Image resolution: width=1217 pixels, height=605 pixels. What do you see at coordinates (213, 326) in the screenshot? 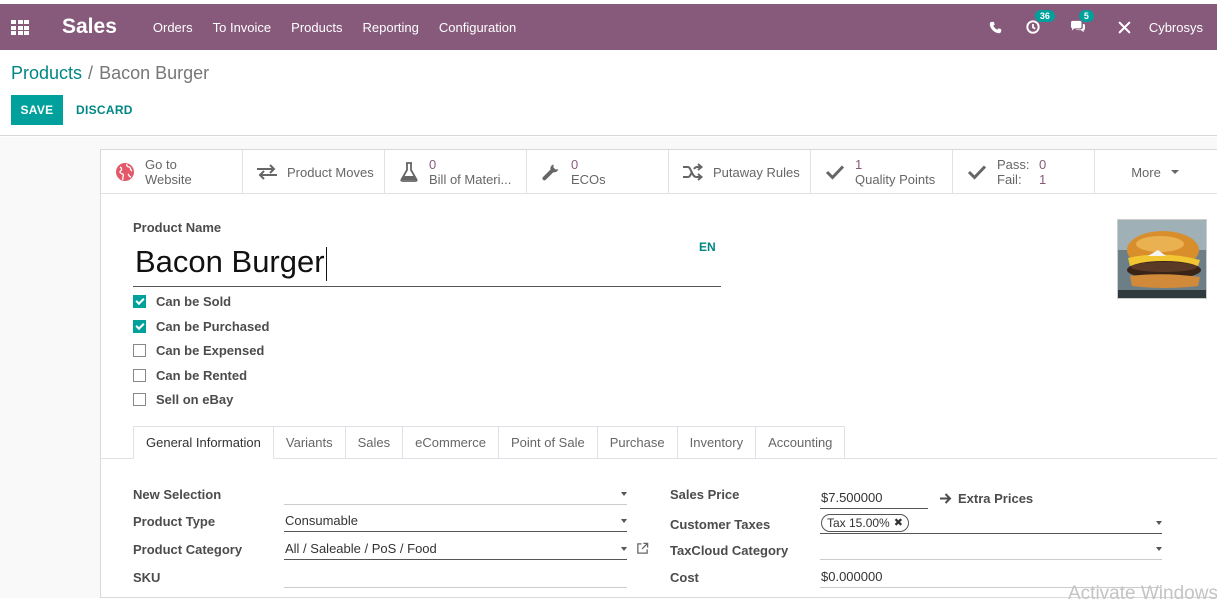
I see `can-be-purchased-label: Can be Purchased` at bounding box center [213, 326].